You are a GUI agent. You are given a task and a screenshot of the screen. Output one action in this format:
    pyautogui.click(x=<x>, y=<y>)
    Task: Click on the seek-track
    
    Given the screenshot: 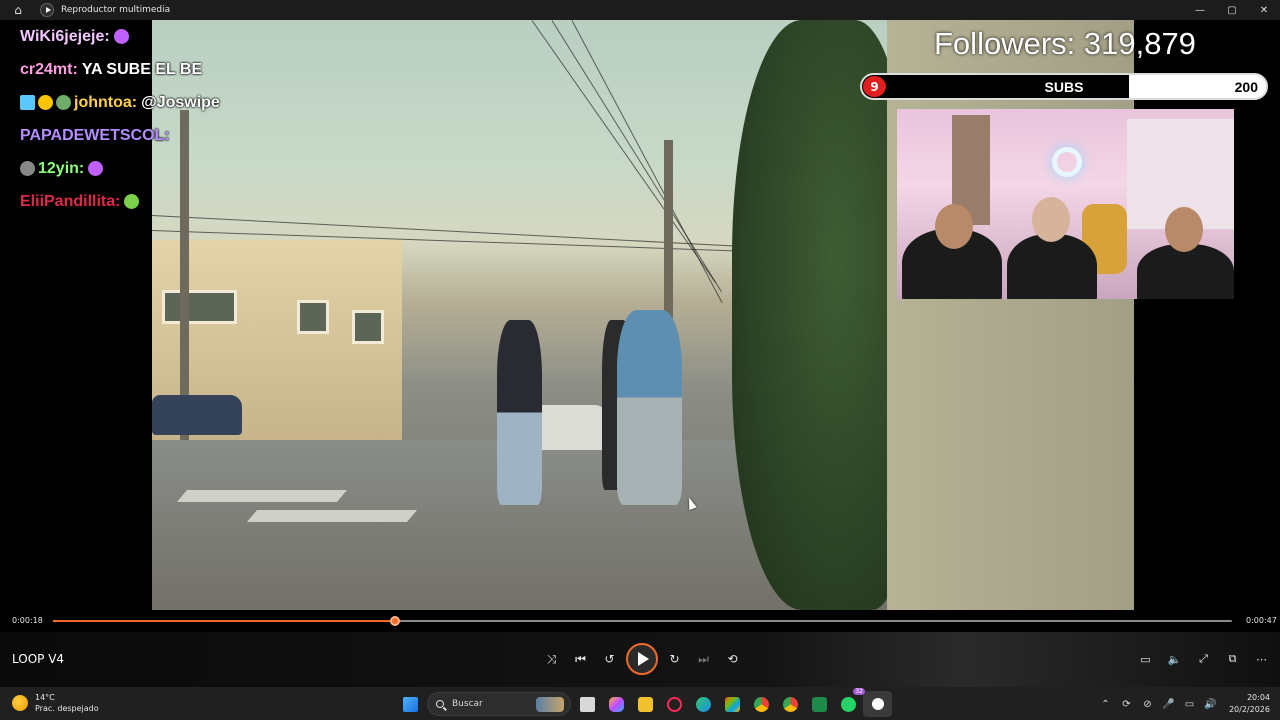 What is the action you would take?
    pyautogui.click(x=642, y=621)
    